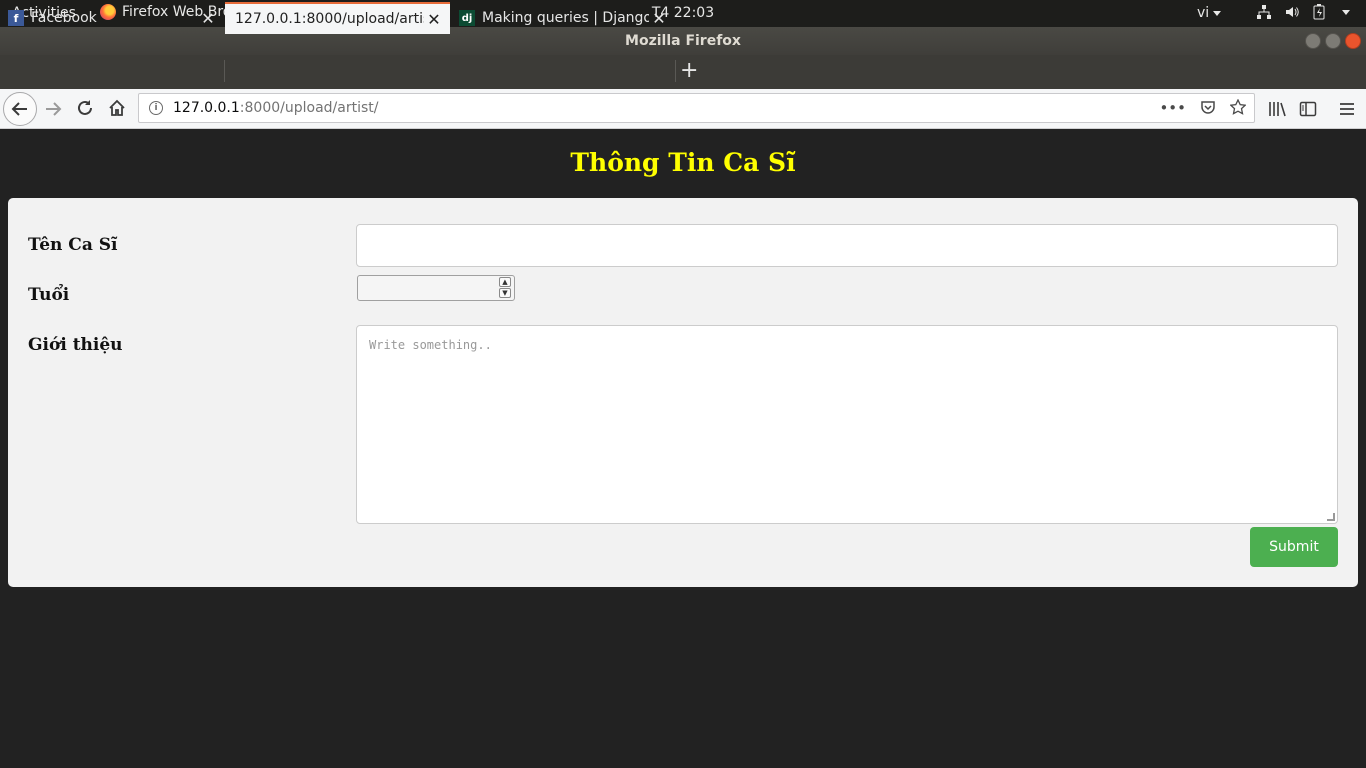 This screenshot has width=1366, height=768. What do you see at coordinates (436, 288) in the screenshot?
I see `age-number-input: ▲ ▼` at bounding box center [436, 288].